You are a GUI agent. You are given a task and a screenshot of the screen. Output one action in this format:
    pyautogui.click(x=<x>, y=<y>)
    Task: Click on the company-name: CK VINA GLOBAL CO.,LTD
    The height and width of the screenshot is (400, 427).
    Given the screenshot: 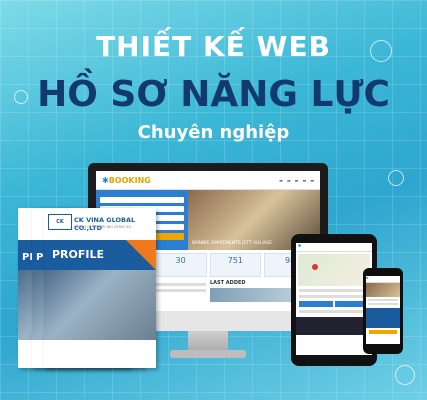 What is the action you would take?
    pyautogui.click(x=105, y=224)
    